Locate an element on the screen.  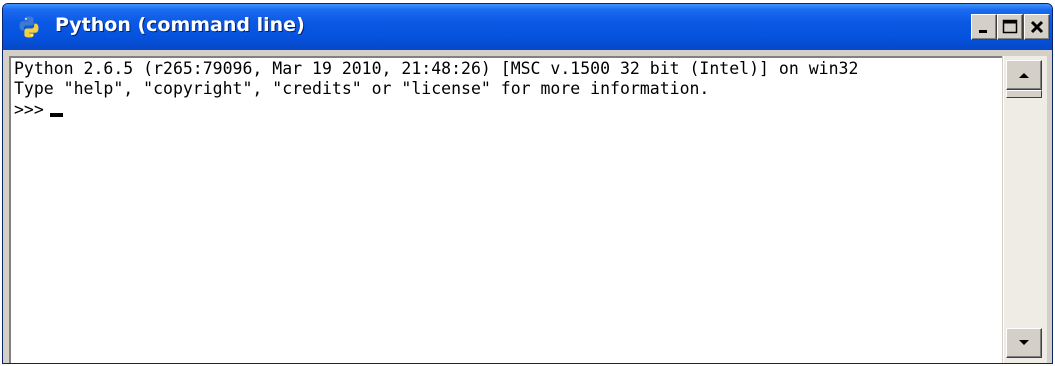
vertical-scrollbar is located at coordinates (1025, 209).